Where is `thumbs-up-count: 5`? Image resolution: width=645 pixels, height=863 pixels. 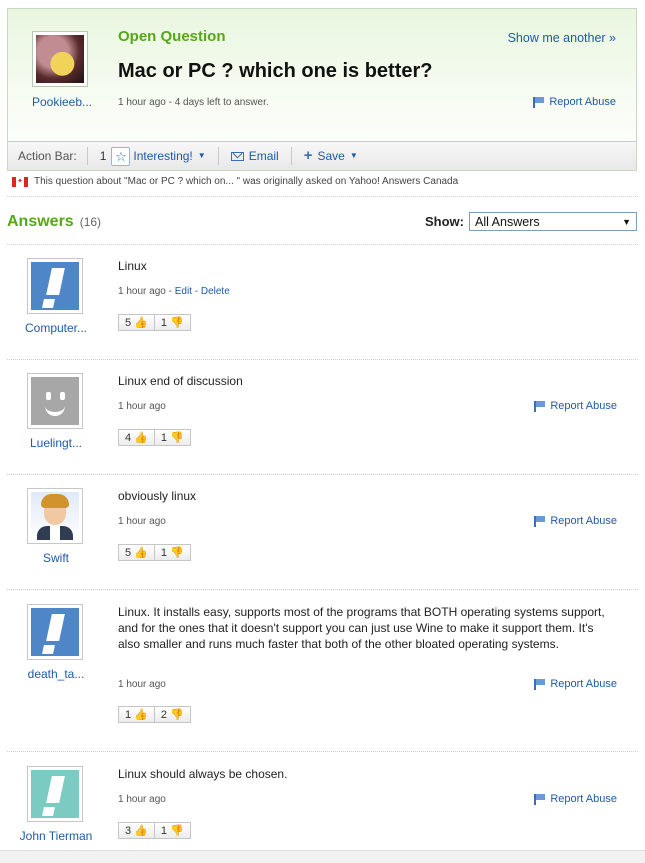 thumbs-up-count: 5 is located at coordinates (128, 322).